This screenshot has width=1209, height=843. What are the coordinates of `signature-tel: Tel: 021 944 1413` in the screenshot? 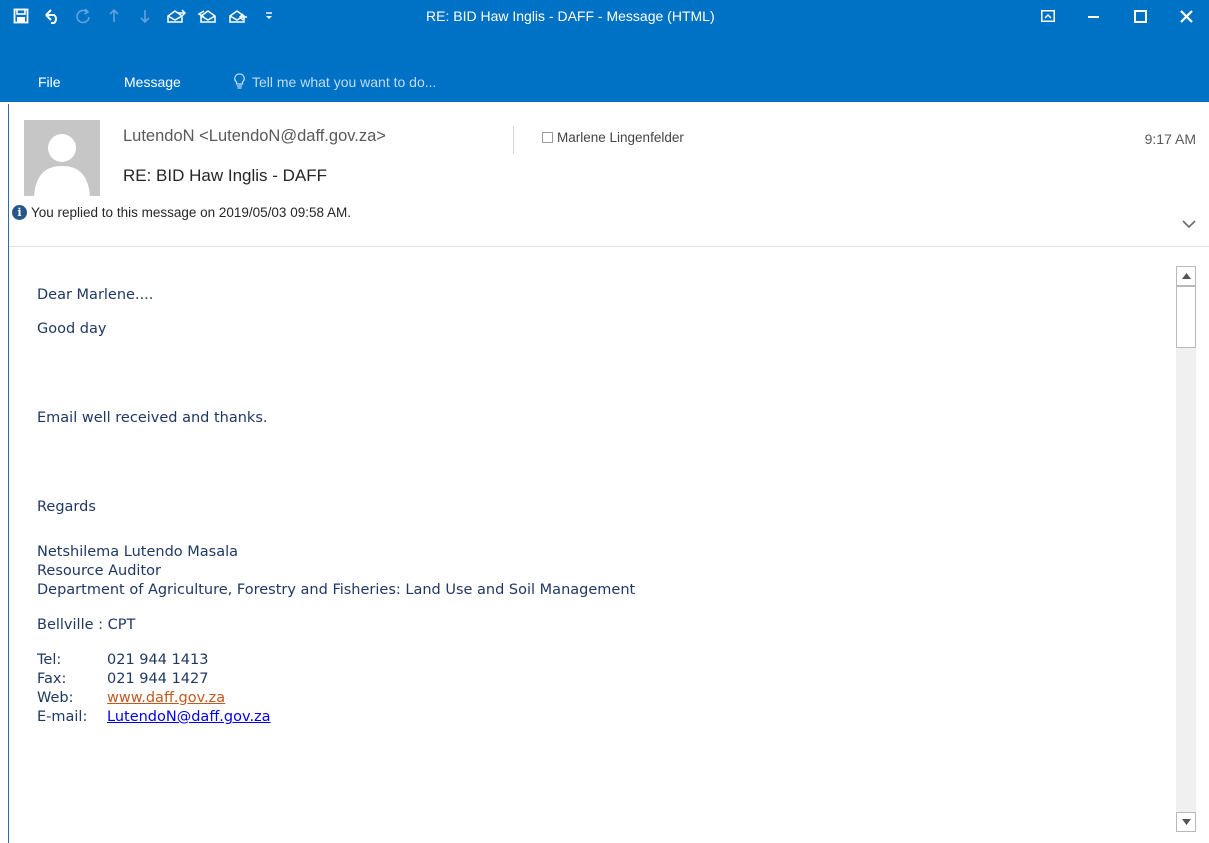 It's located at (122, 660).